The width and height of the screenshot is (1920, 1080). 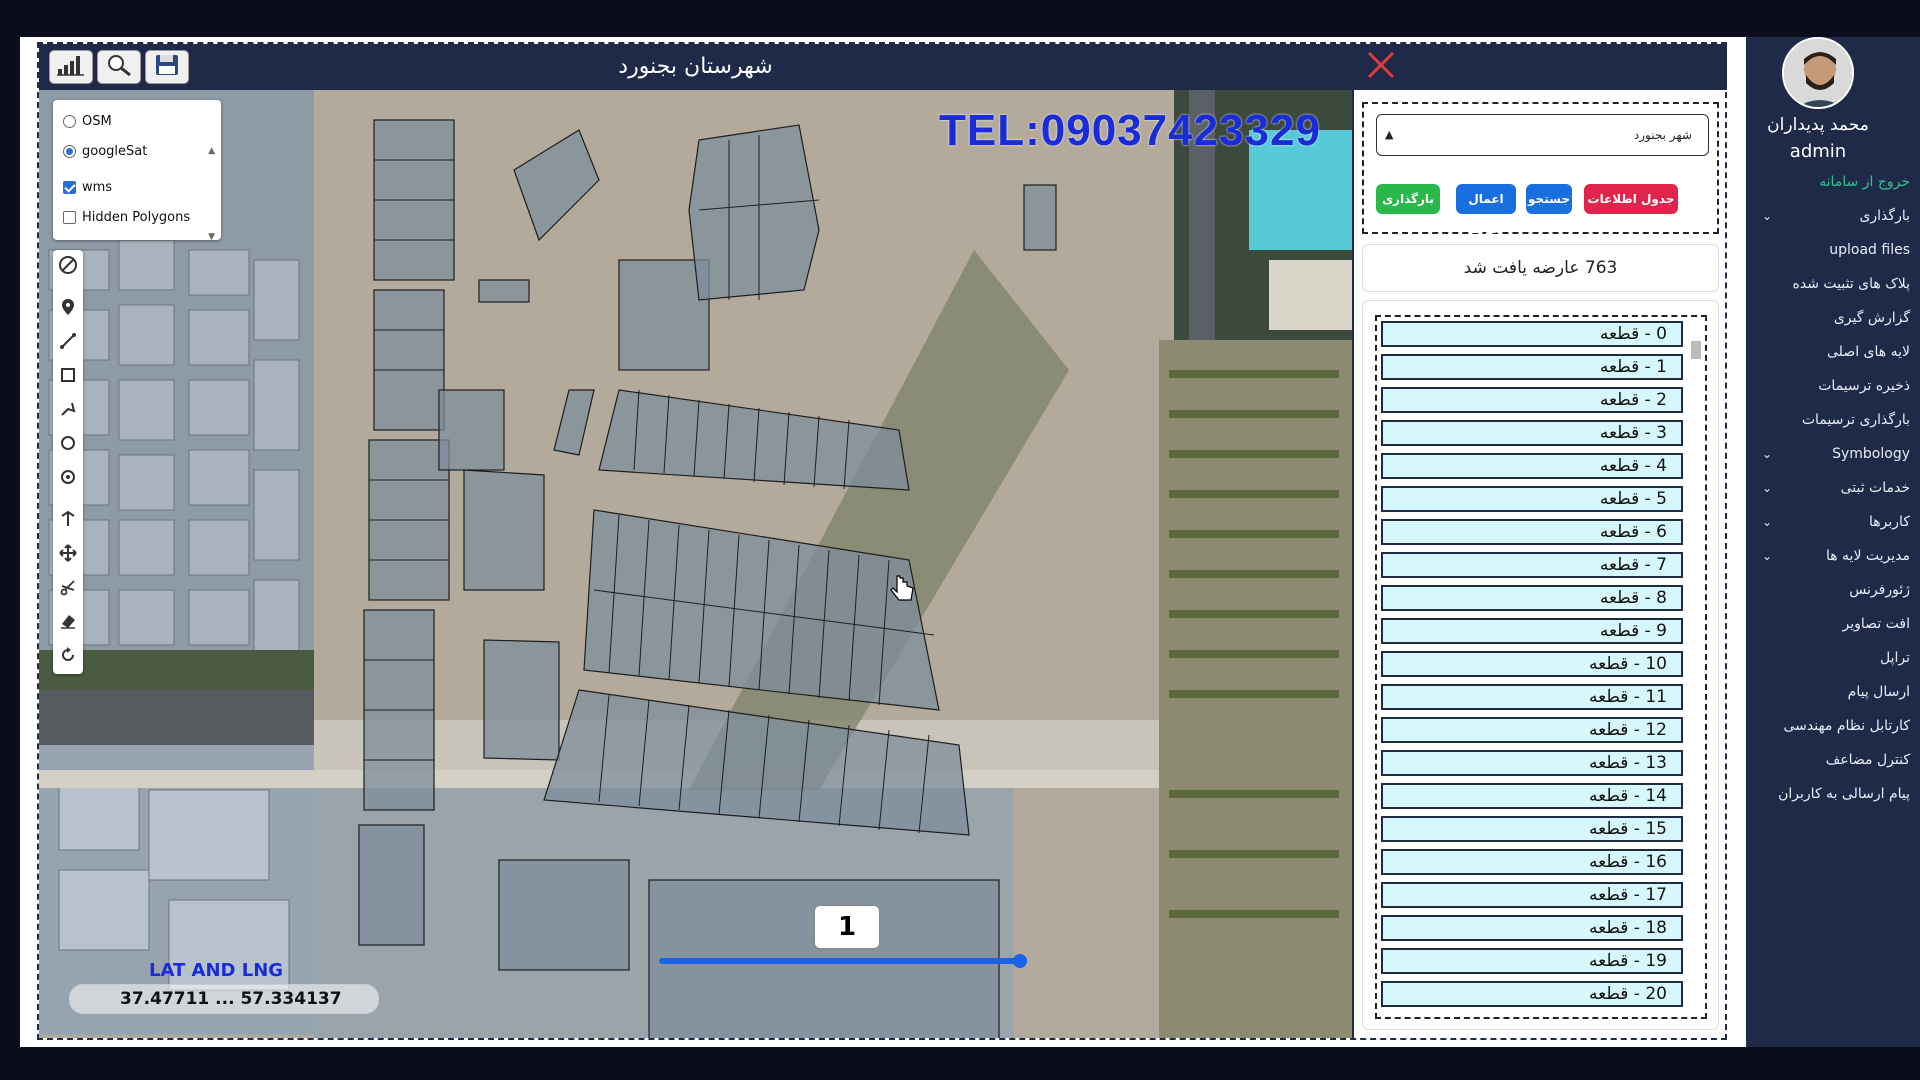 What do you see at coordinates (1696, 670) in the screenshot?
I see `list-scrollbar` at bounding box center [1696, 670].